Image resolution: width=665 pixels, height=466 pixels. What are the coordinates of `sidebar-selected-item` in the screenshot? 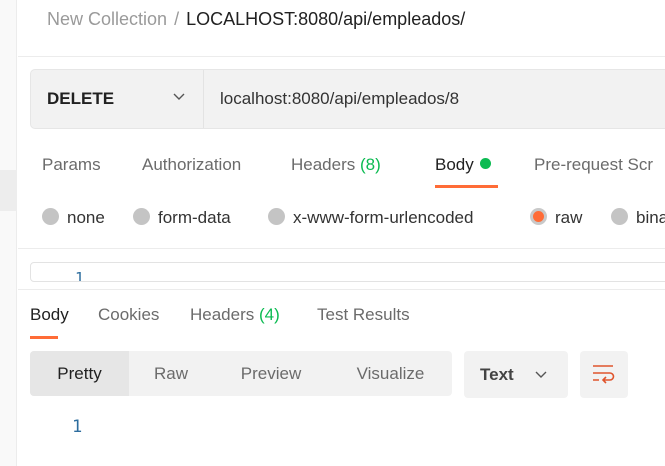 It's located at (8, 190).